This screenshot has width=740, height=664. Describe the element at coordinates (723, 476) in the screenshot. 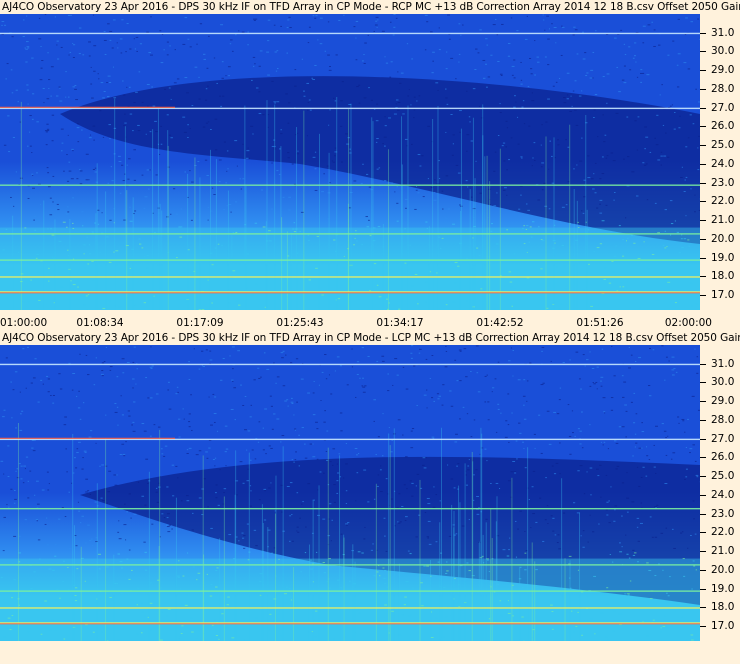

I see `y-tick-label: 25.0` at that location.